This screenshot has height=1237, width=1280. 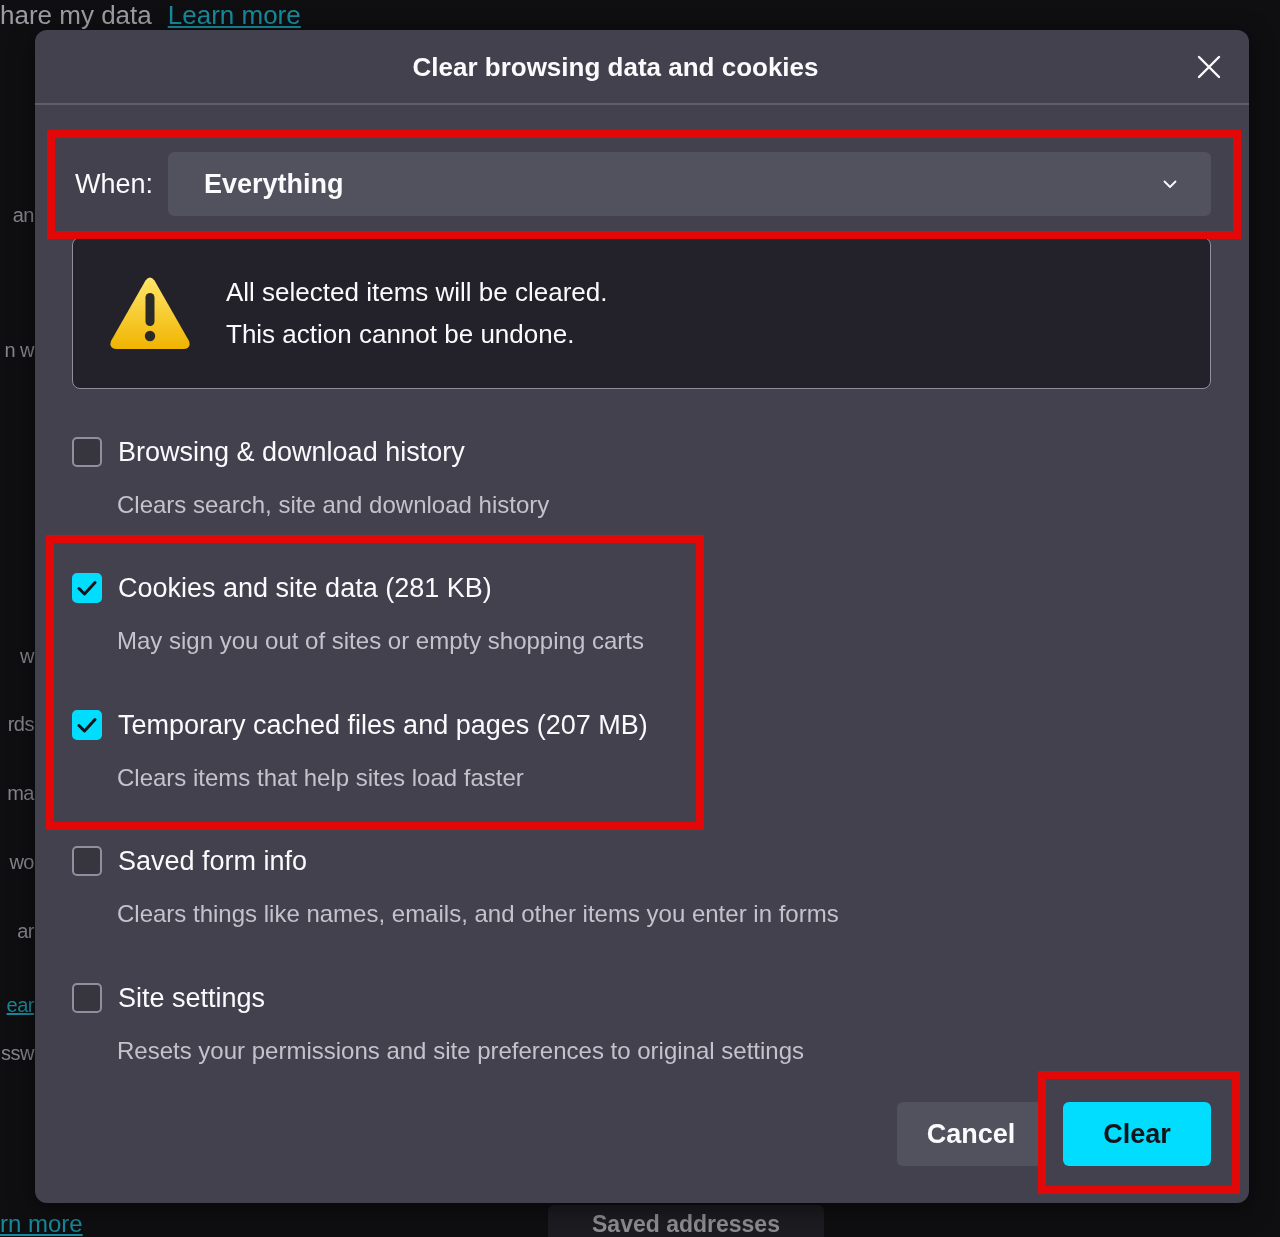 What do you see at coordinates (234, 15) in the screenshot?
I see `background-link: Learn more` at bounding box center [234, 15].